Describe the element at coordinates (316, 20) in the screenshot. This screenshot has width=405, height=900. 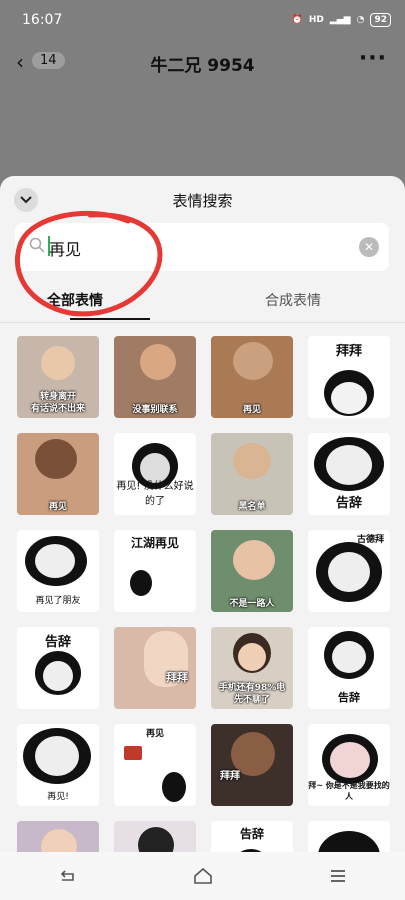
I see `hd-icon: HD` at that location.